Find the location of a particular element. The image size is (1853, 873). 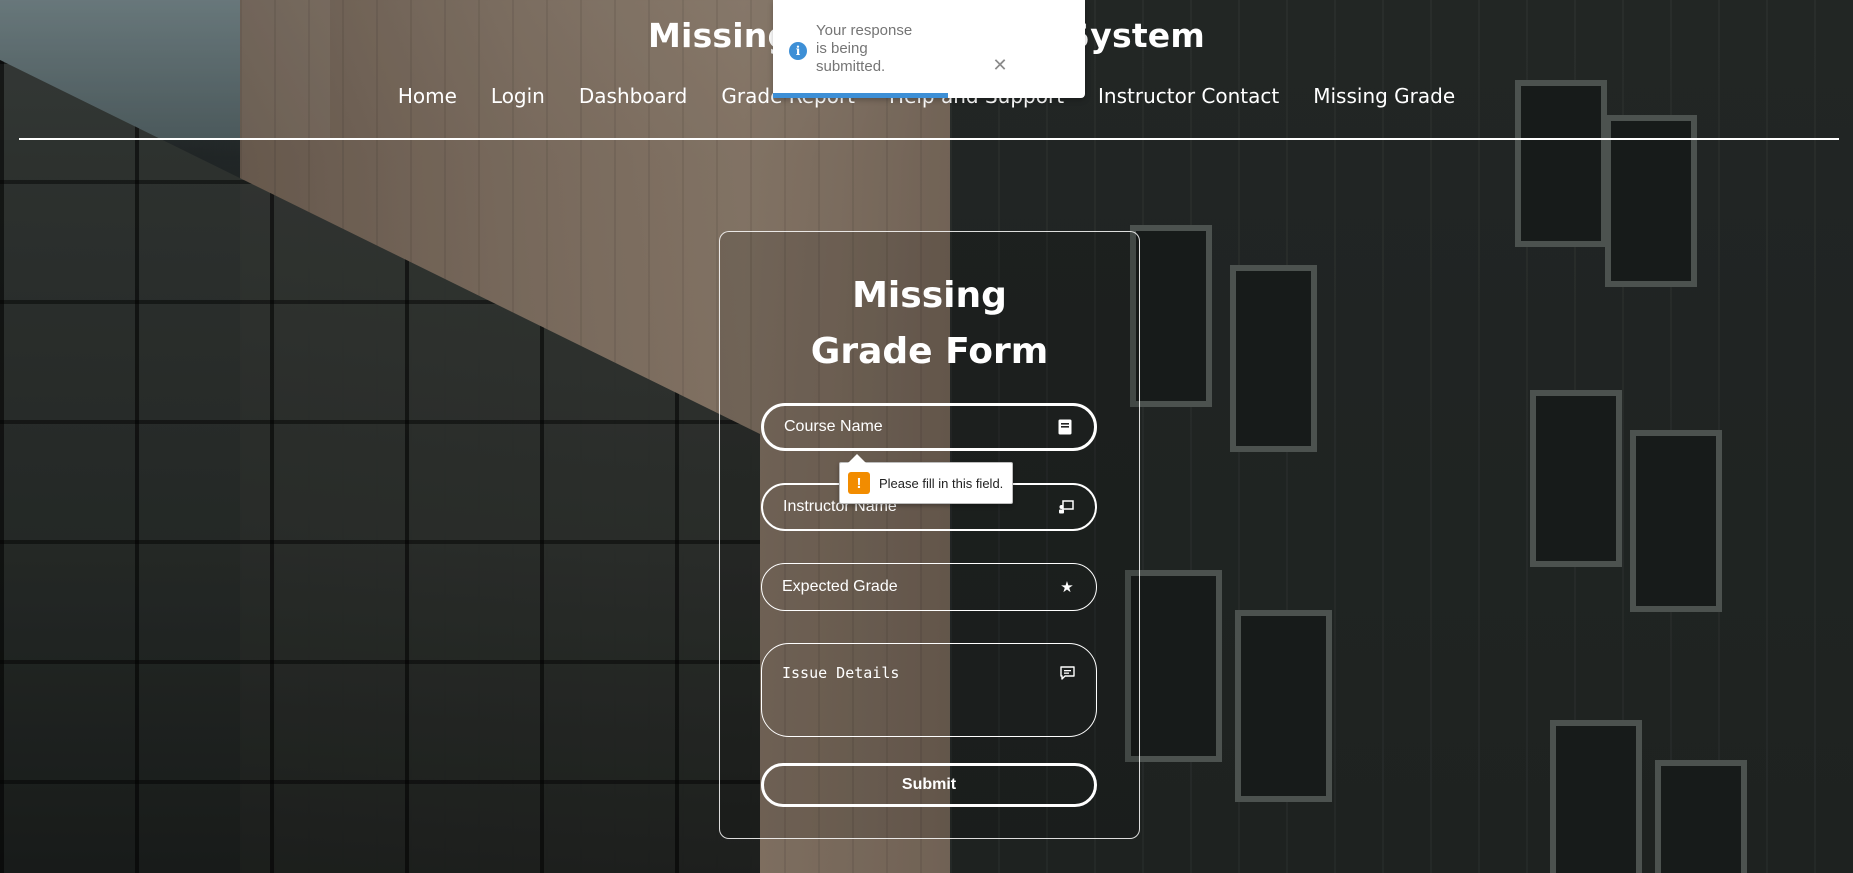

info-icon: i is located at coordinates (798, 51).